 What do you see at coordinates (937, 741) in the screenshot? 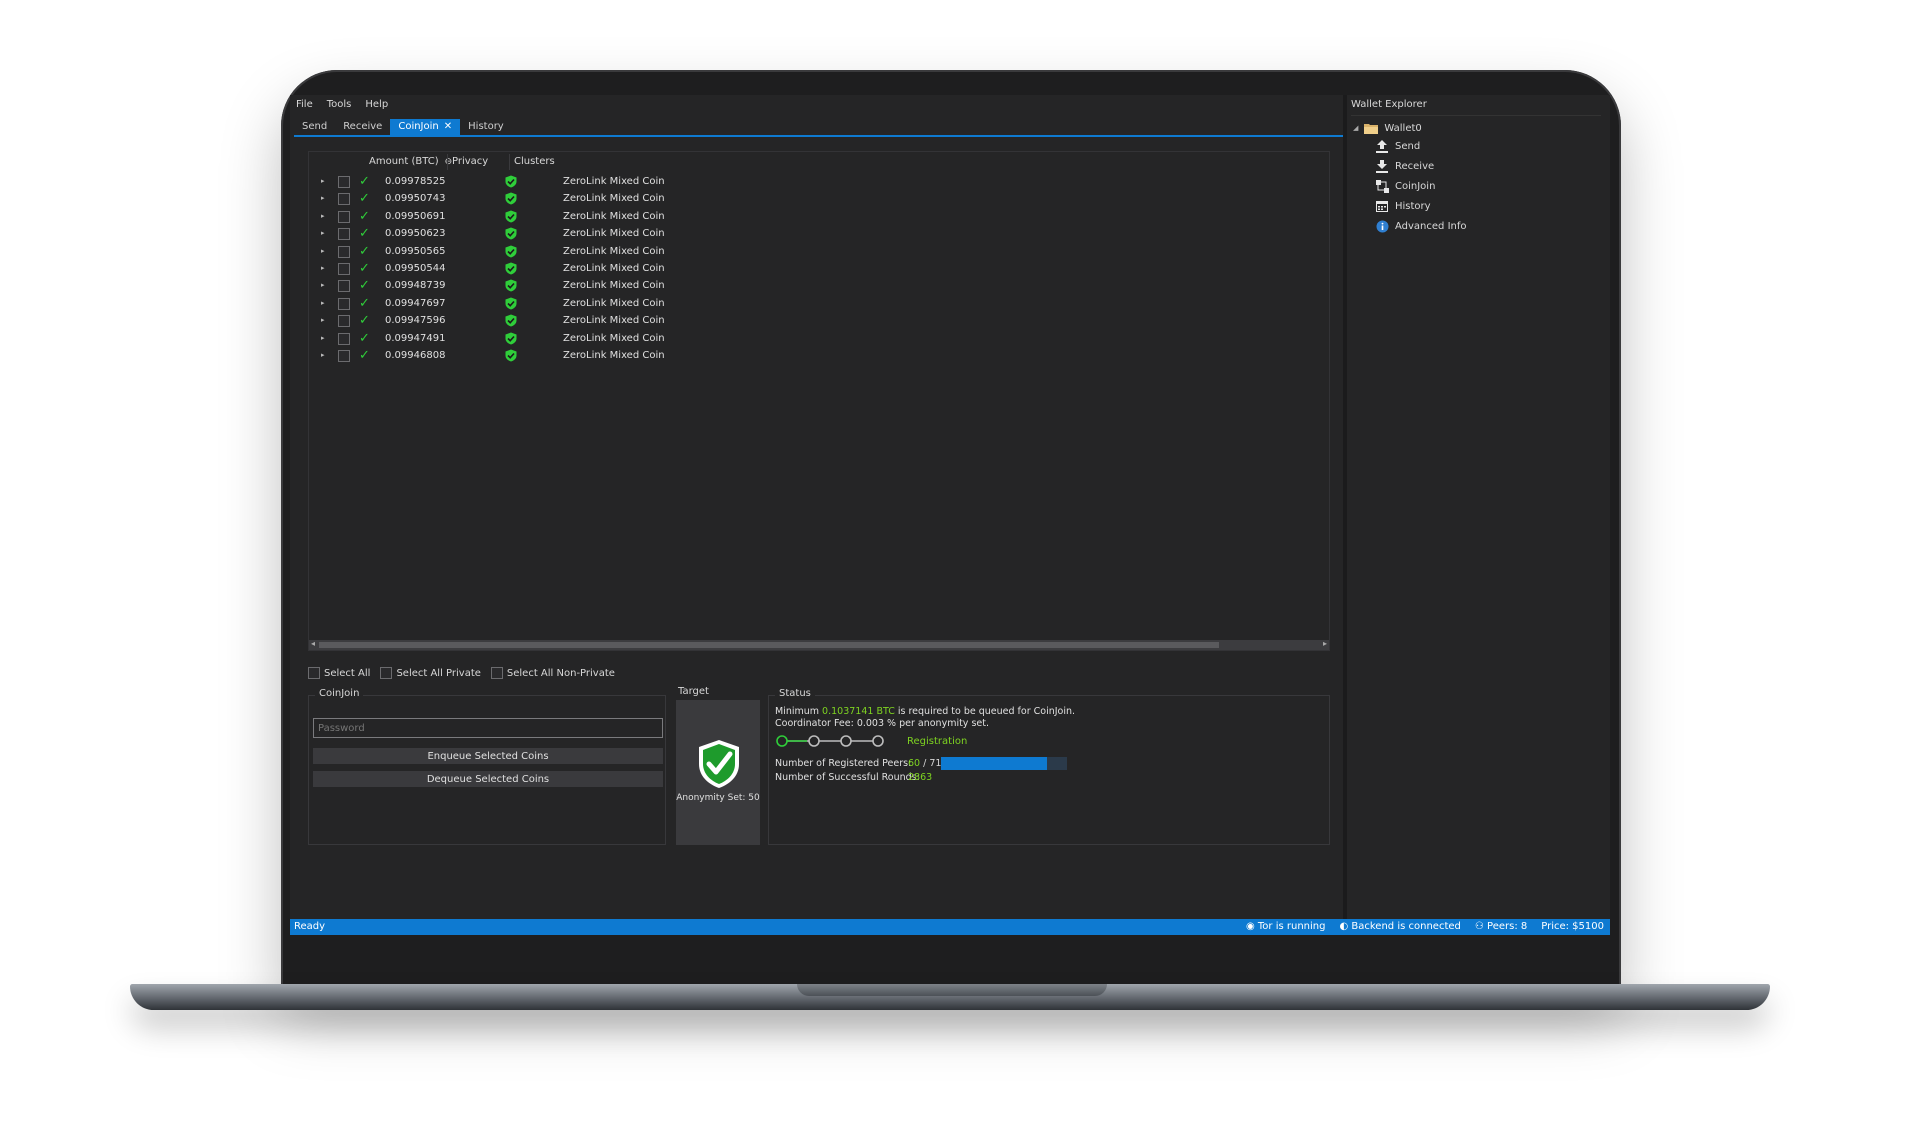
I see `phase-label: Registration` at bounding box center [937, 741].